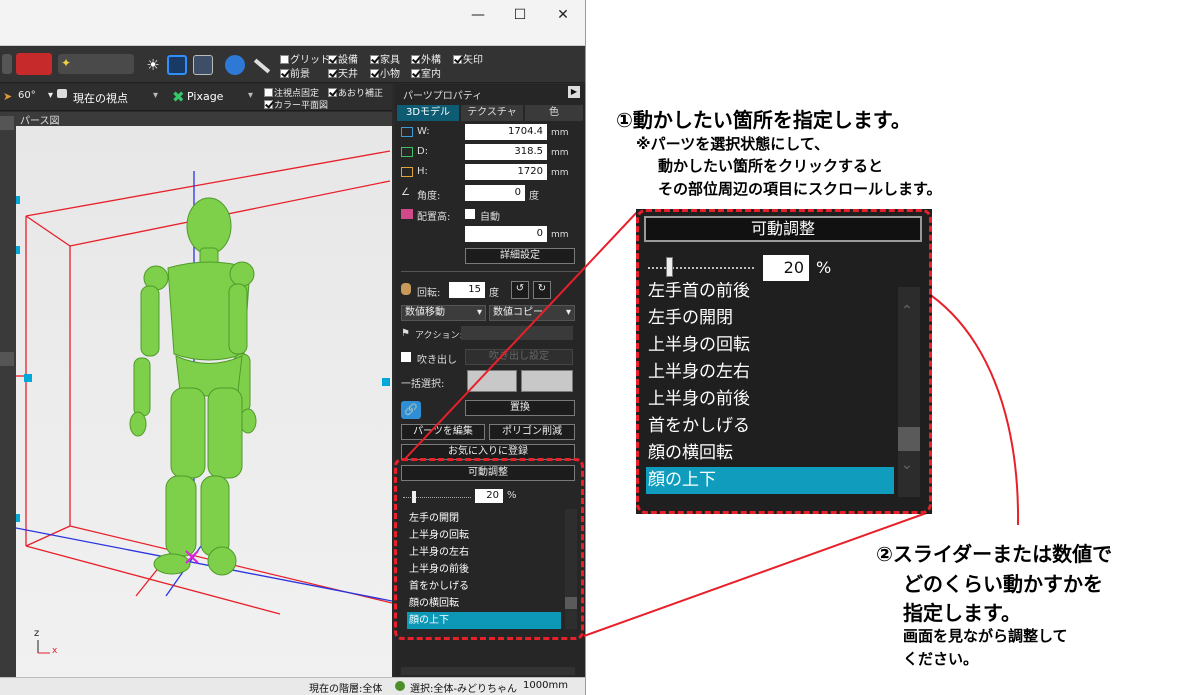 This screenshot has height=695, width=1200. I want to click on rotation-unit: 度, so click(494, 293).